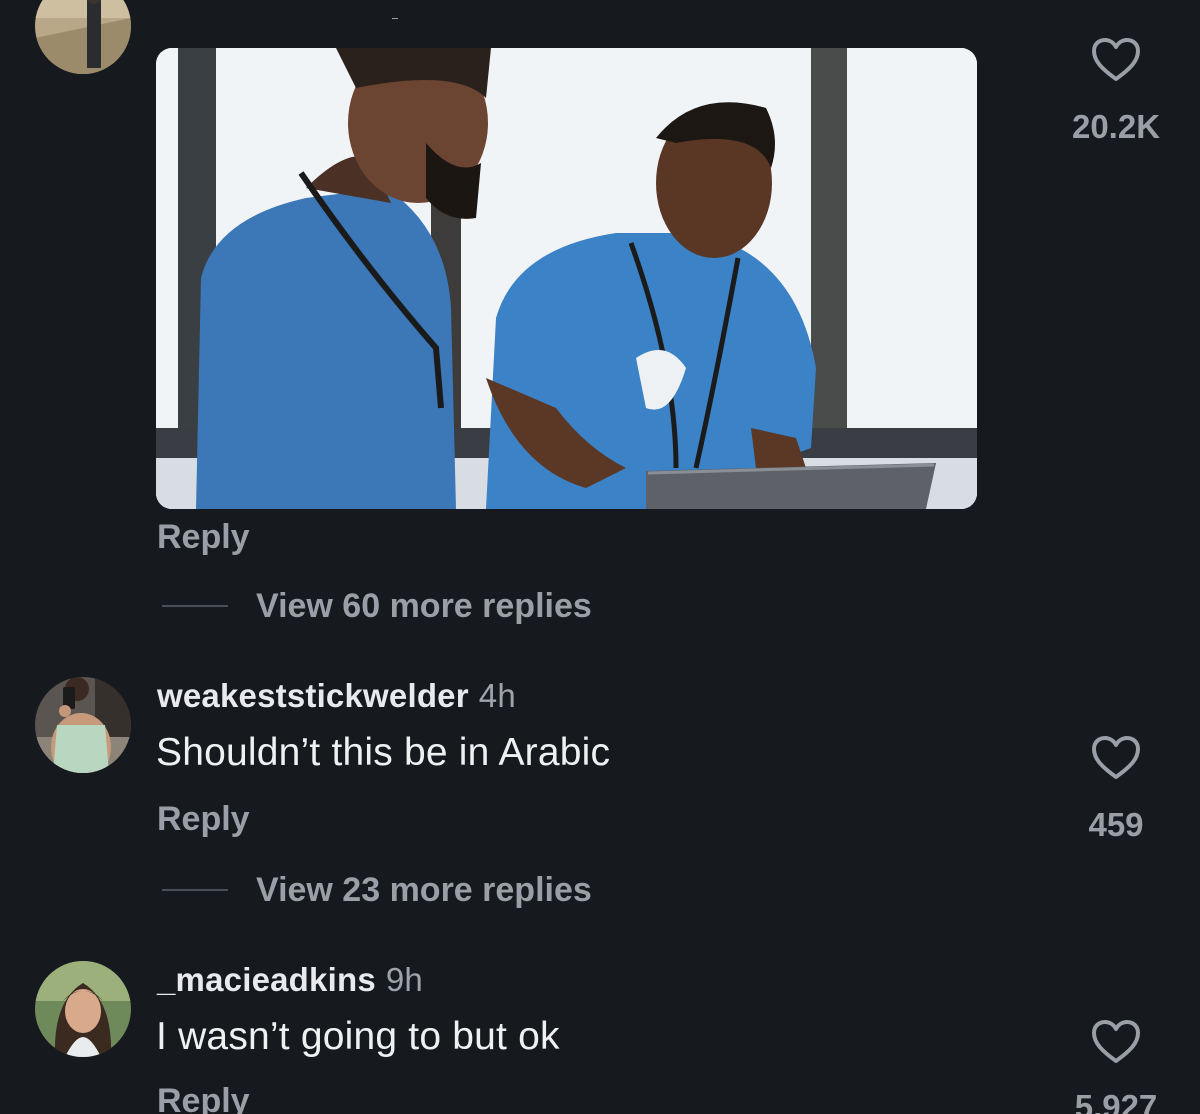  I want to click on username: weakeststickwelder, so click(313, 695).